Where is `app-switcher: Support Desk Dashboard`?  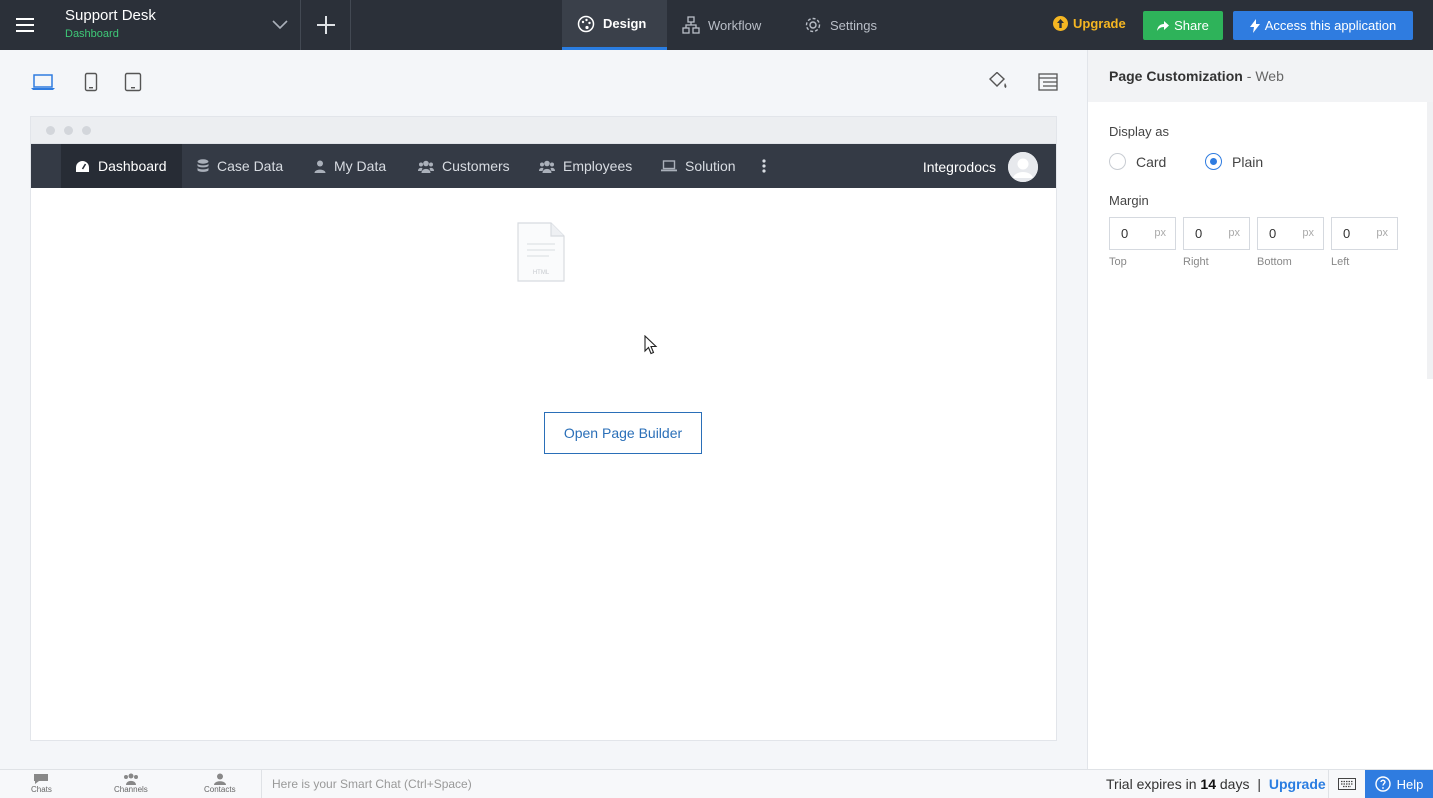 app-switcher: Support Desk Dashboard is located at coordinates (110, 23).